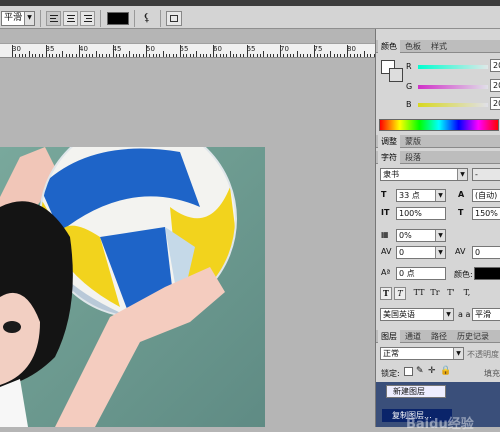  Describe the element at coordinates (413, 157) in the screenshot. I see `tab-paragraph: 段落` at that location.